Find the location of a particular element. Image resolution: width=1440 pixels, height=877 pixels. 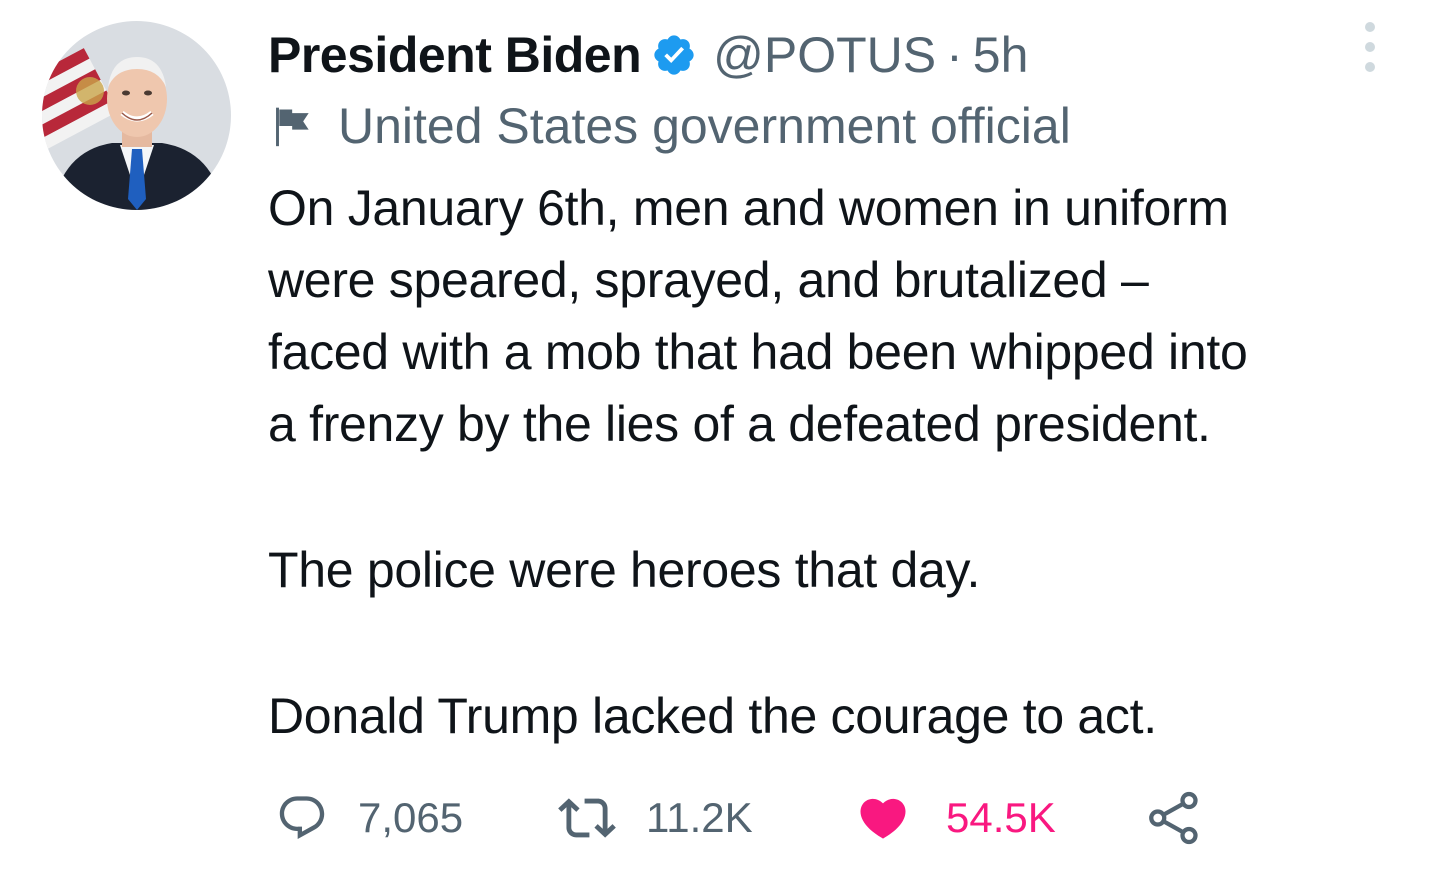

retweet-count: 11.2K is located at coordinates (699, 817).